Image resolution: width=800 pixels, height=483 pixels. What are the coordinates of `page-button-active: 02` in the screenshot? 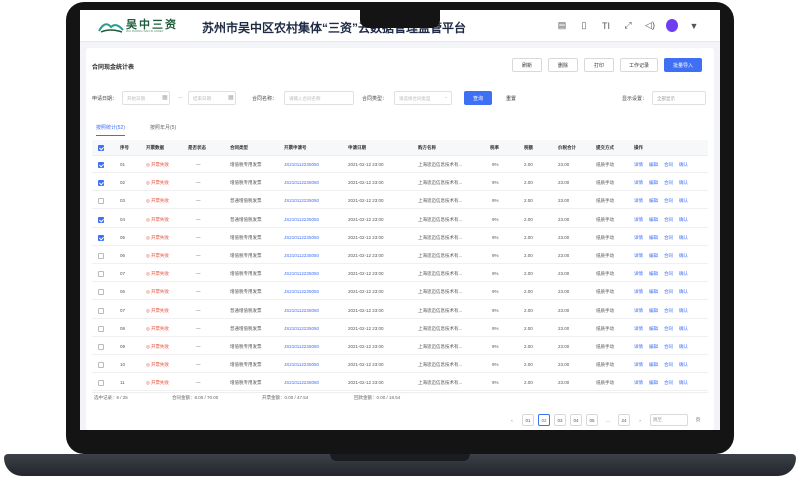 It's located at (544, 420).